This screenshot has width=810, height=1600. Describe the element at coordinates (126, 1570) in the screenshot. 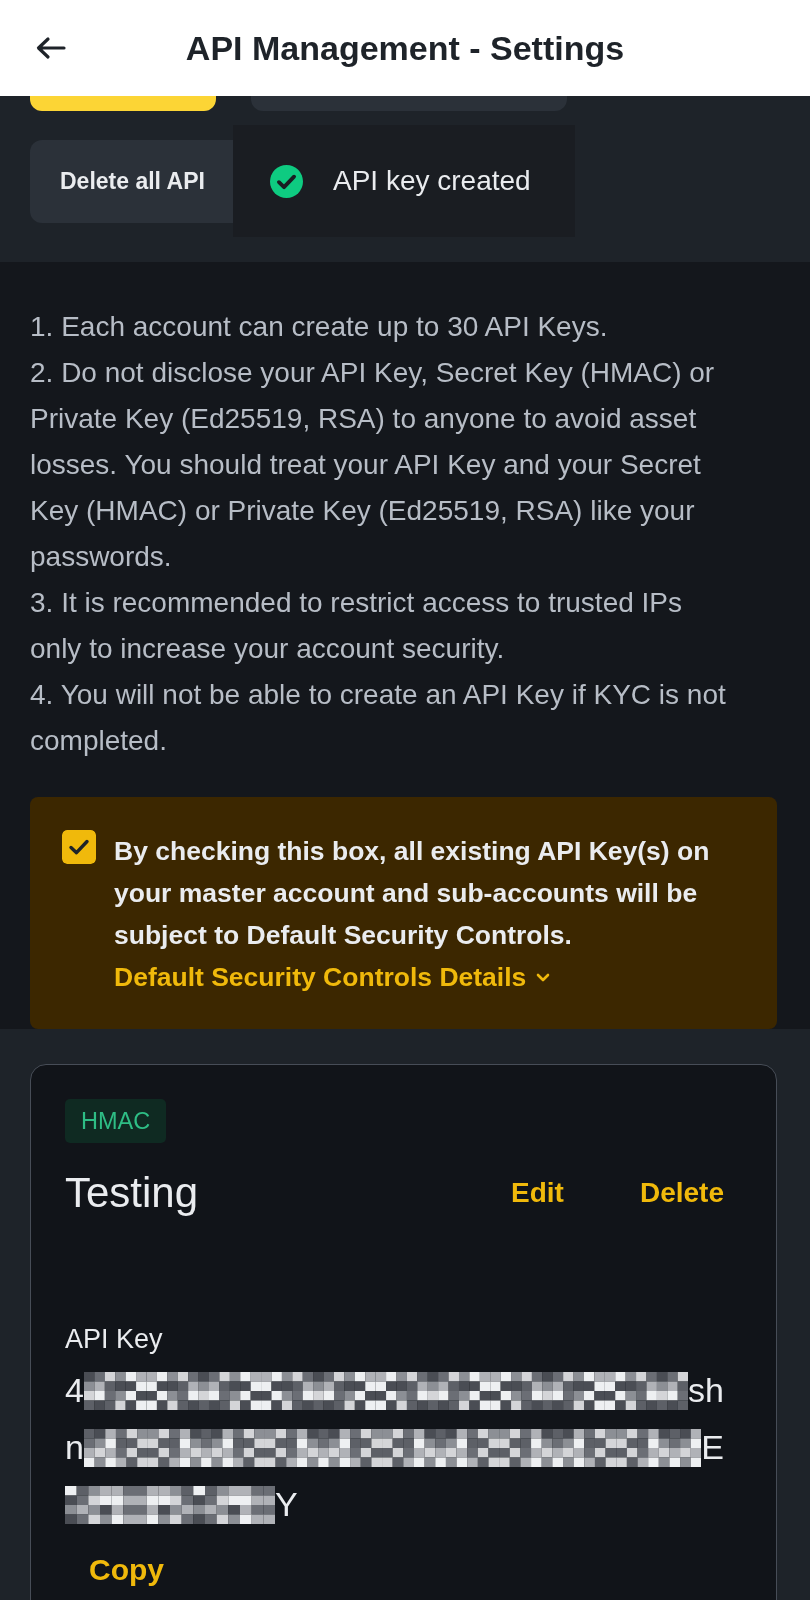

I see `copy-button: Copy` at that location.